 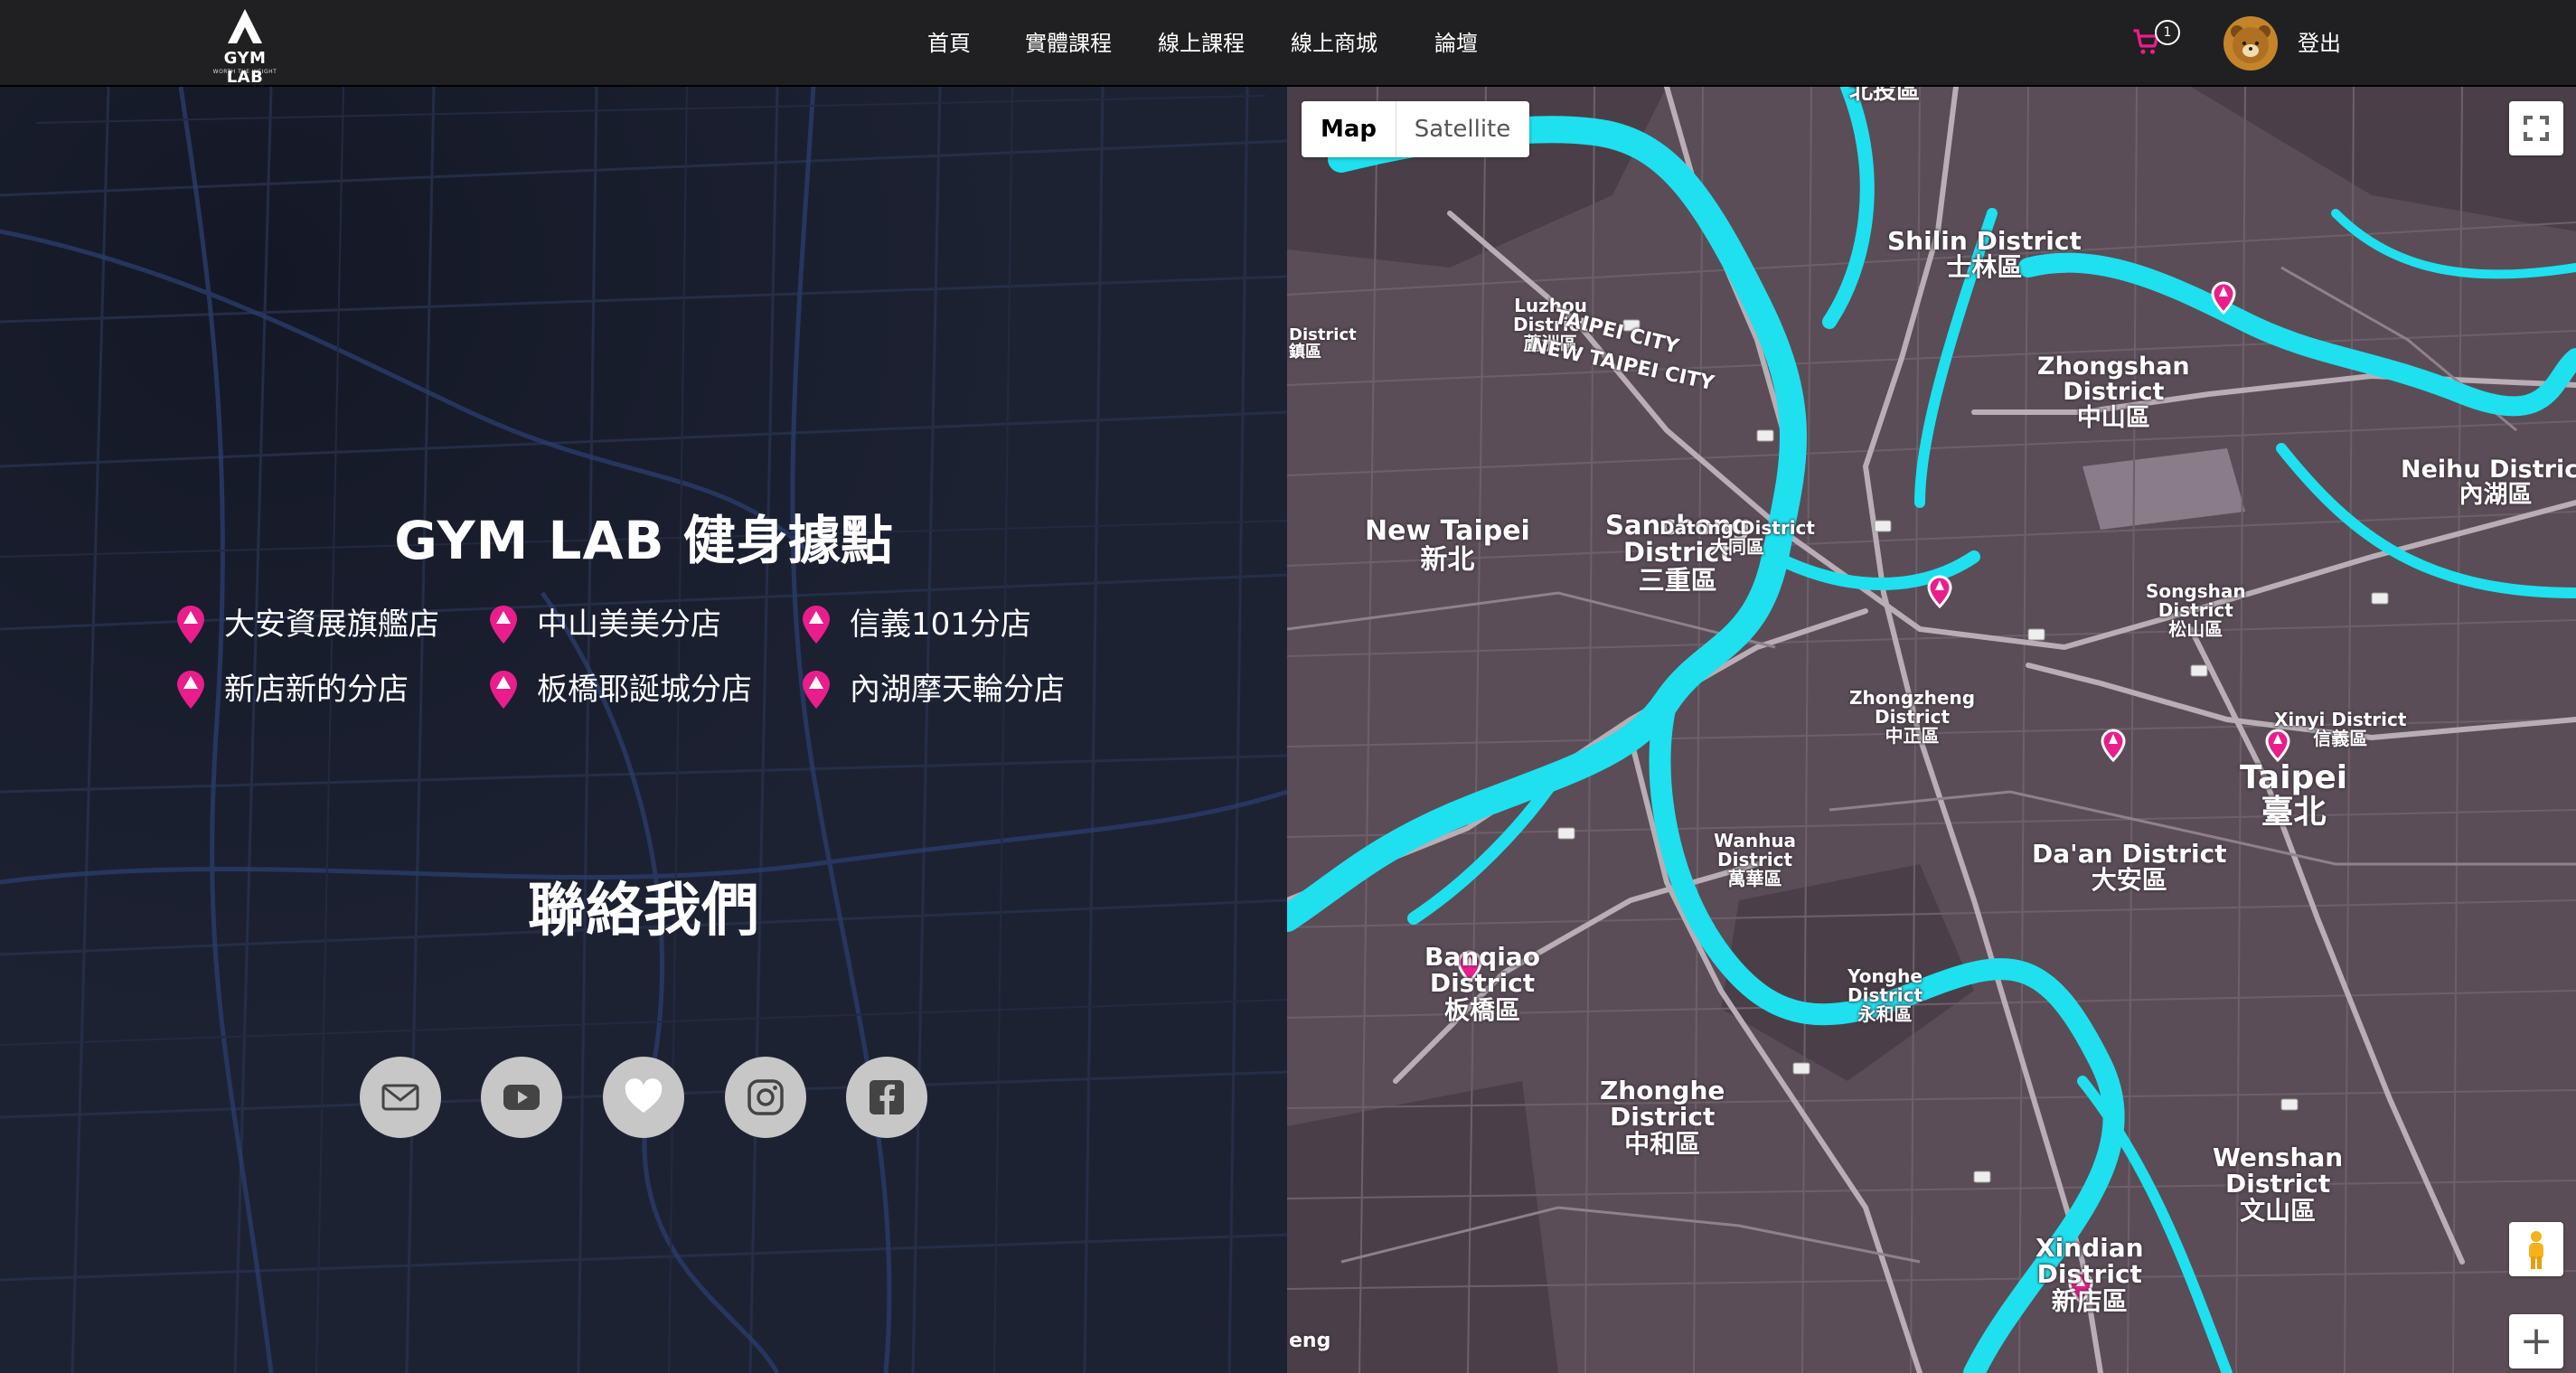 I want to click on favorite-button, so click(x=643, y=1097).